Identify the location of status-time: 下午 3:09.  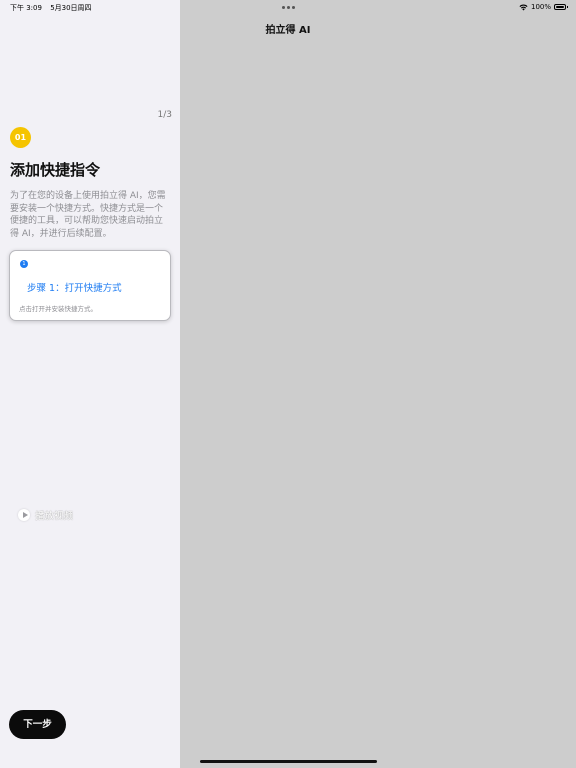
(26, 8).